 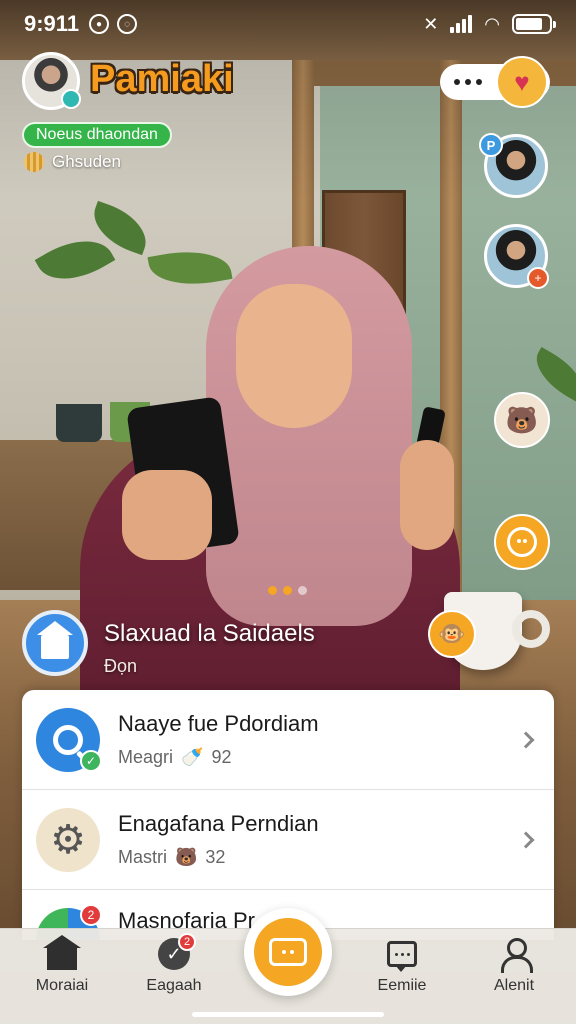 I want to click on nav-item-profile: Alenit, so click(x=514, y=976).